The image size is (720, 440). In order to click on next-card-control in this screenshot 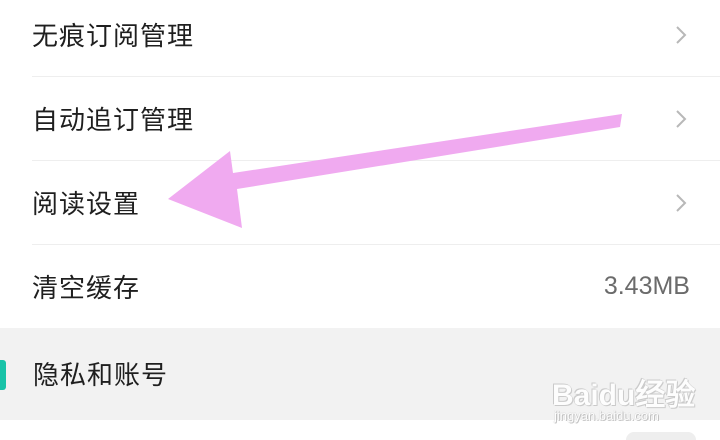, I will do `click(661, 436)`.